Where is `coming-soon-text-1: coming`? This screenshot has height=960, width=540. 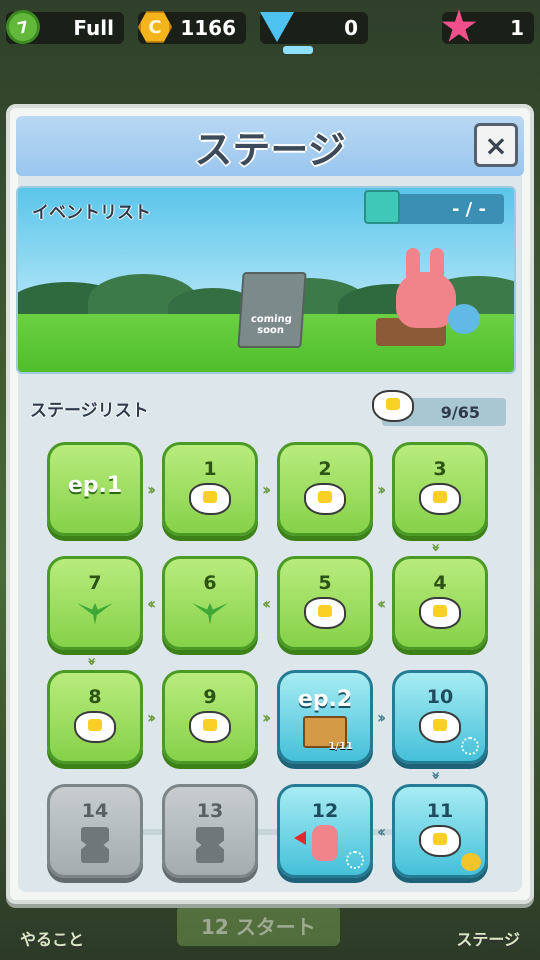
coming-soon-text-1: coming is located at coordinates (271, 319).